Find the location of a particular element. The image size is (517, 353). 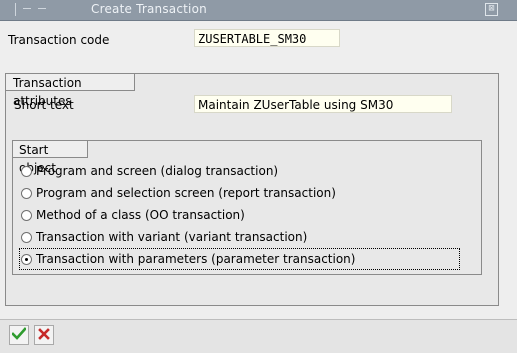

radio-label: Method of a class (OO transaction) is located at coordinates (140, 215).